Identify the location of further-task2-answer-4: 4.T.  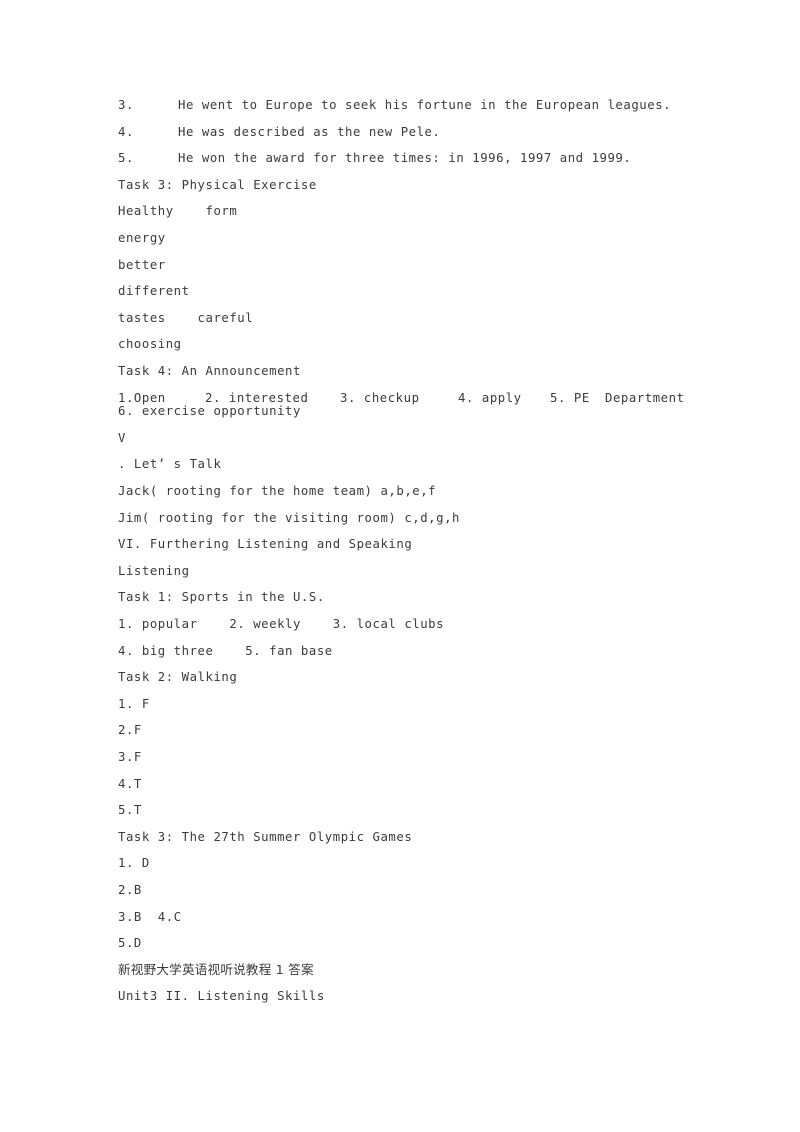
(130, 783).